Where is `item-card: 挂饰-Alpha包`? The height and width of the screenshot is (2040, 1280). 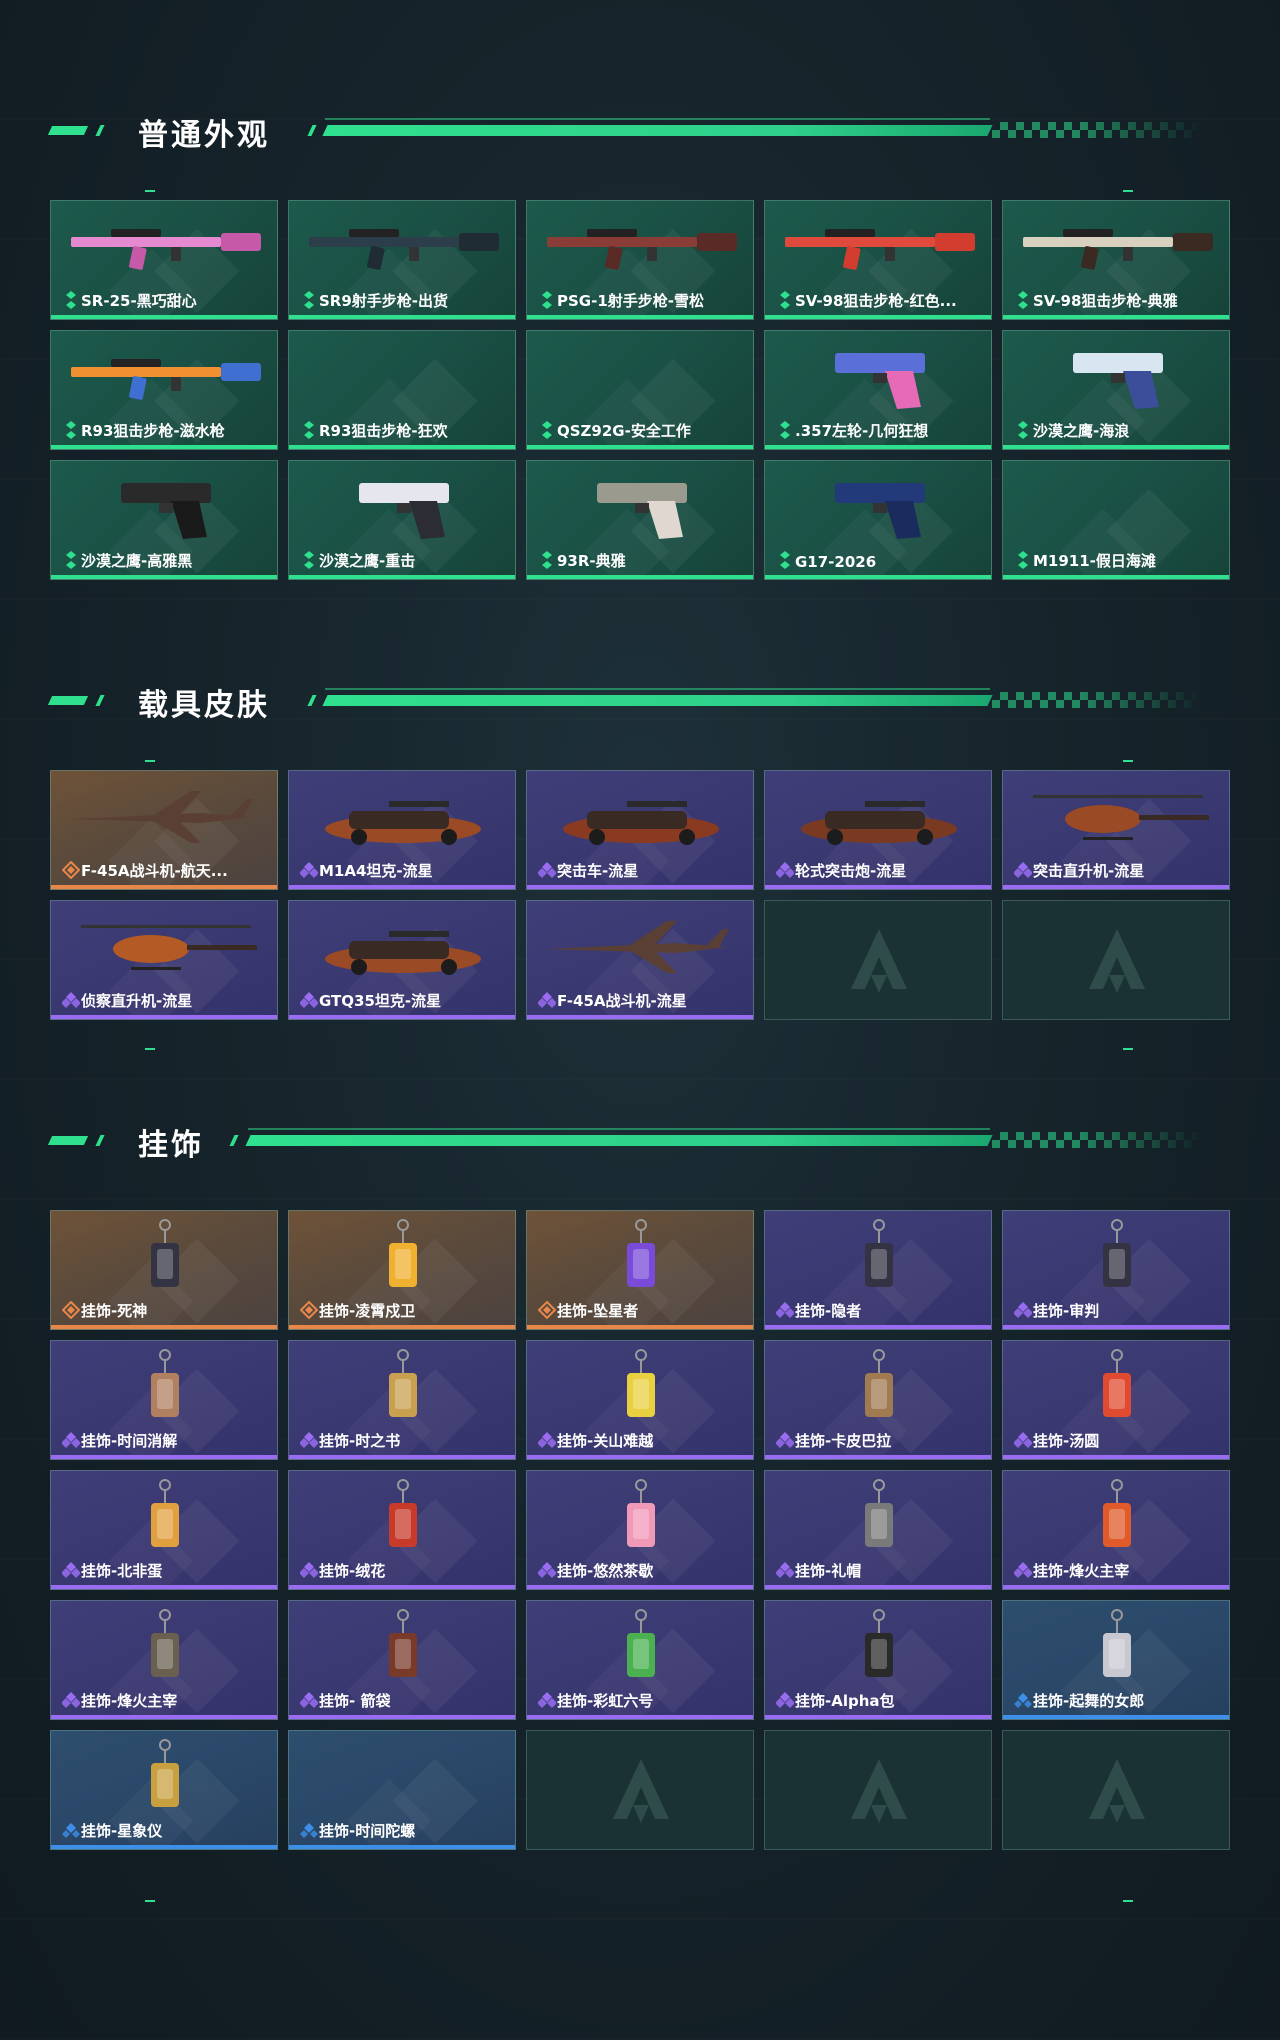
item-card: 挂饰-Alpha包 is located at coordinates (878, 1660).